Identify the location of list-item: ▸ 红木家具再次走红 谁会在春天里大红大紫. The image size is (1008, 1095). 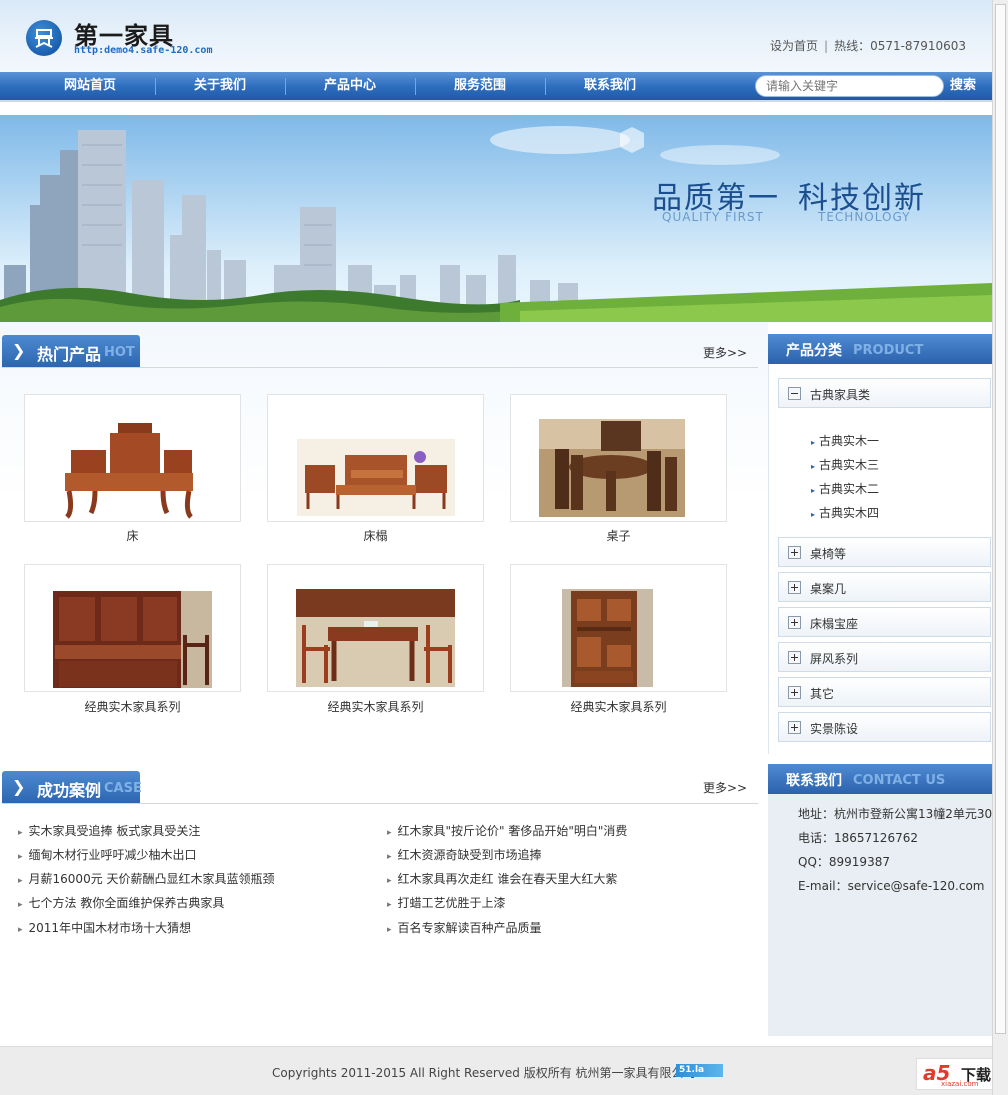
(502, 878).